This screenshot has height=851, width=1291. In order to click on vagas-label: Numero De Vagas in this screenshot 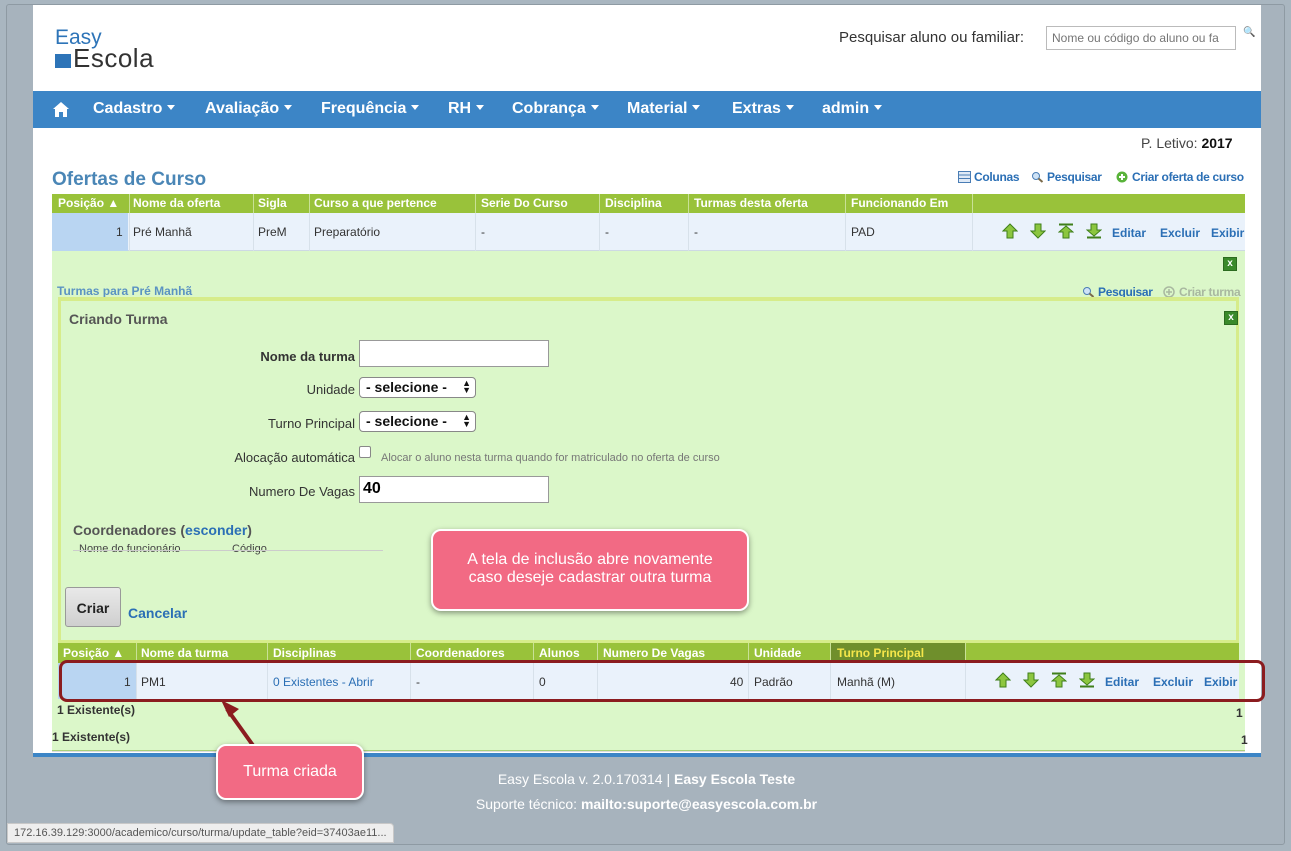, I will do `click(302, 491)`.